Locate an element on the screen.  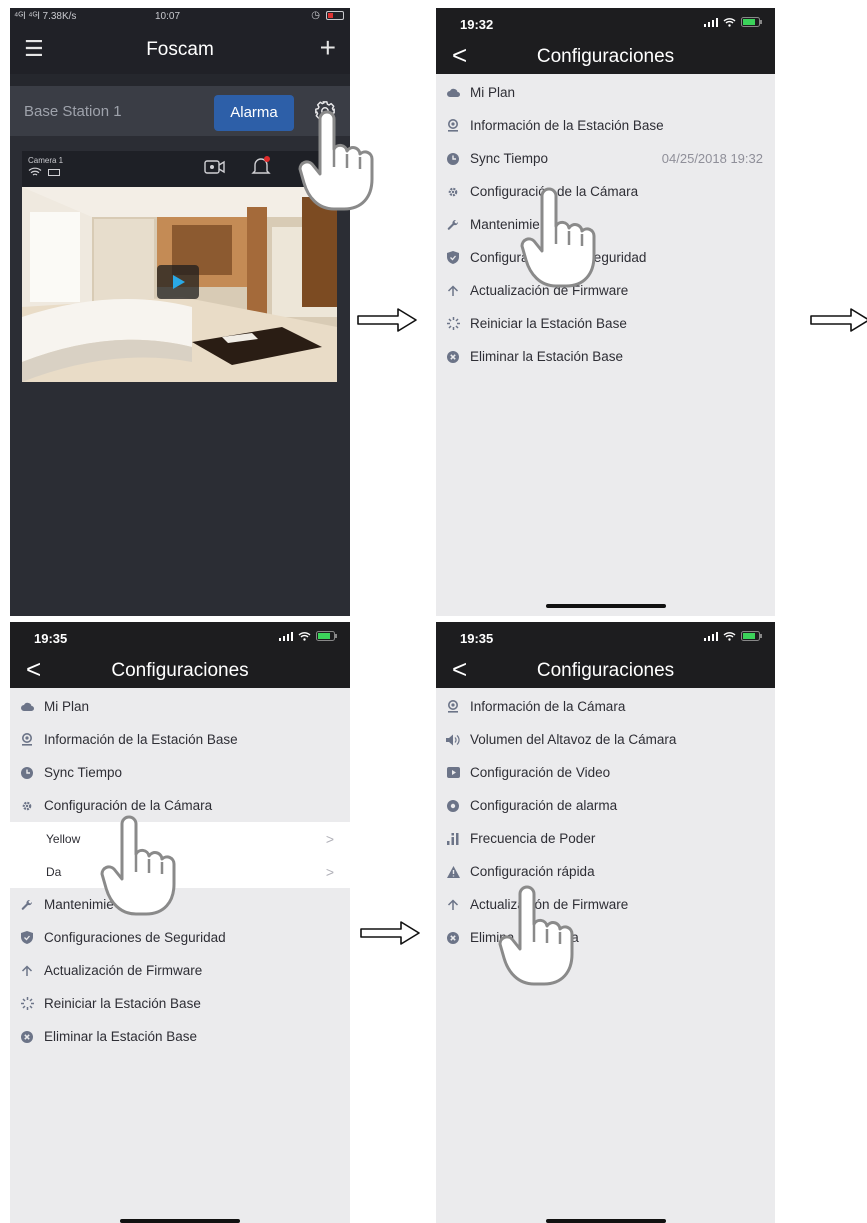
settings-row-label: Actualización de Firmware is located at coordinates (123, 970).